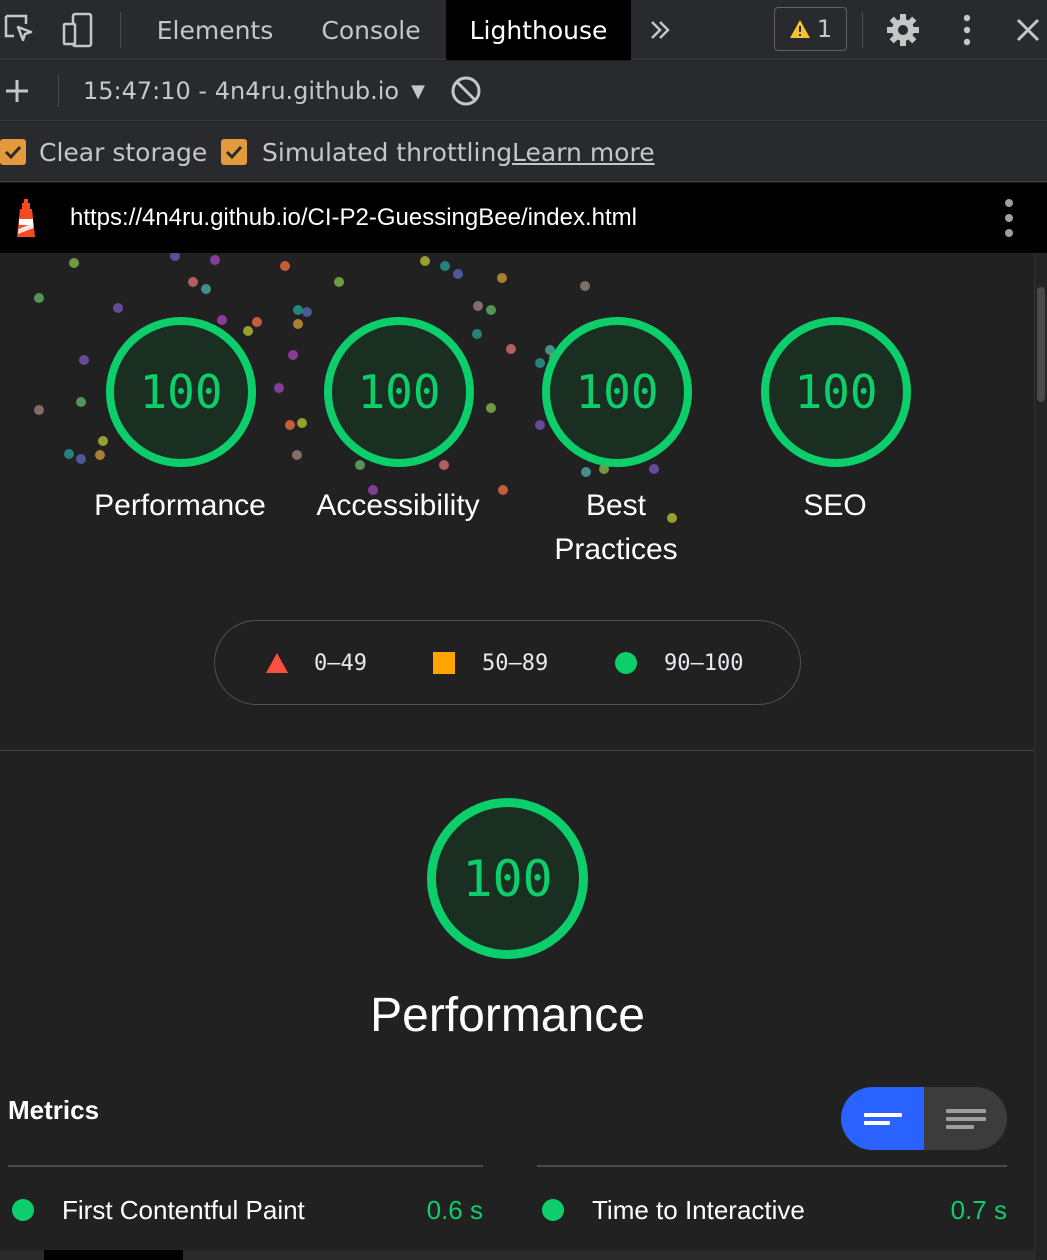 The image size is (1047, 1260). What do you see at coordinates (418, 91) in the screenshot?
I see `chevron-down-icon: ▼` at bounding box center [418, 91].